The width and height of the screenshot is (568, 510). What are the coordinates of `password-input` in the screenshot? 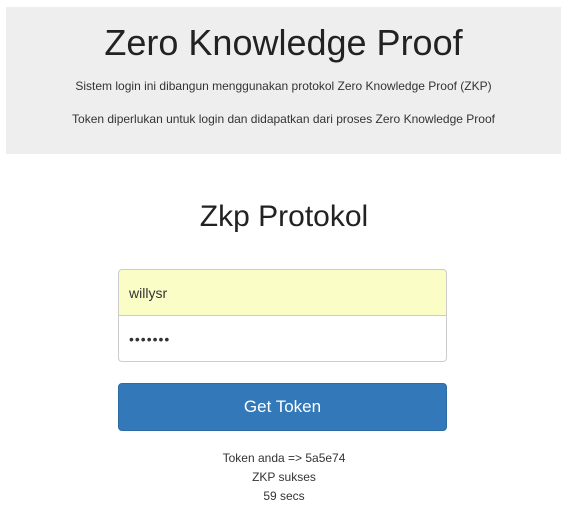 It's located at (282, 339).